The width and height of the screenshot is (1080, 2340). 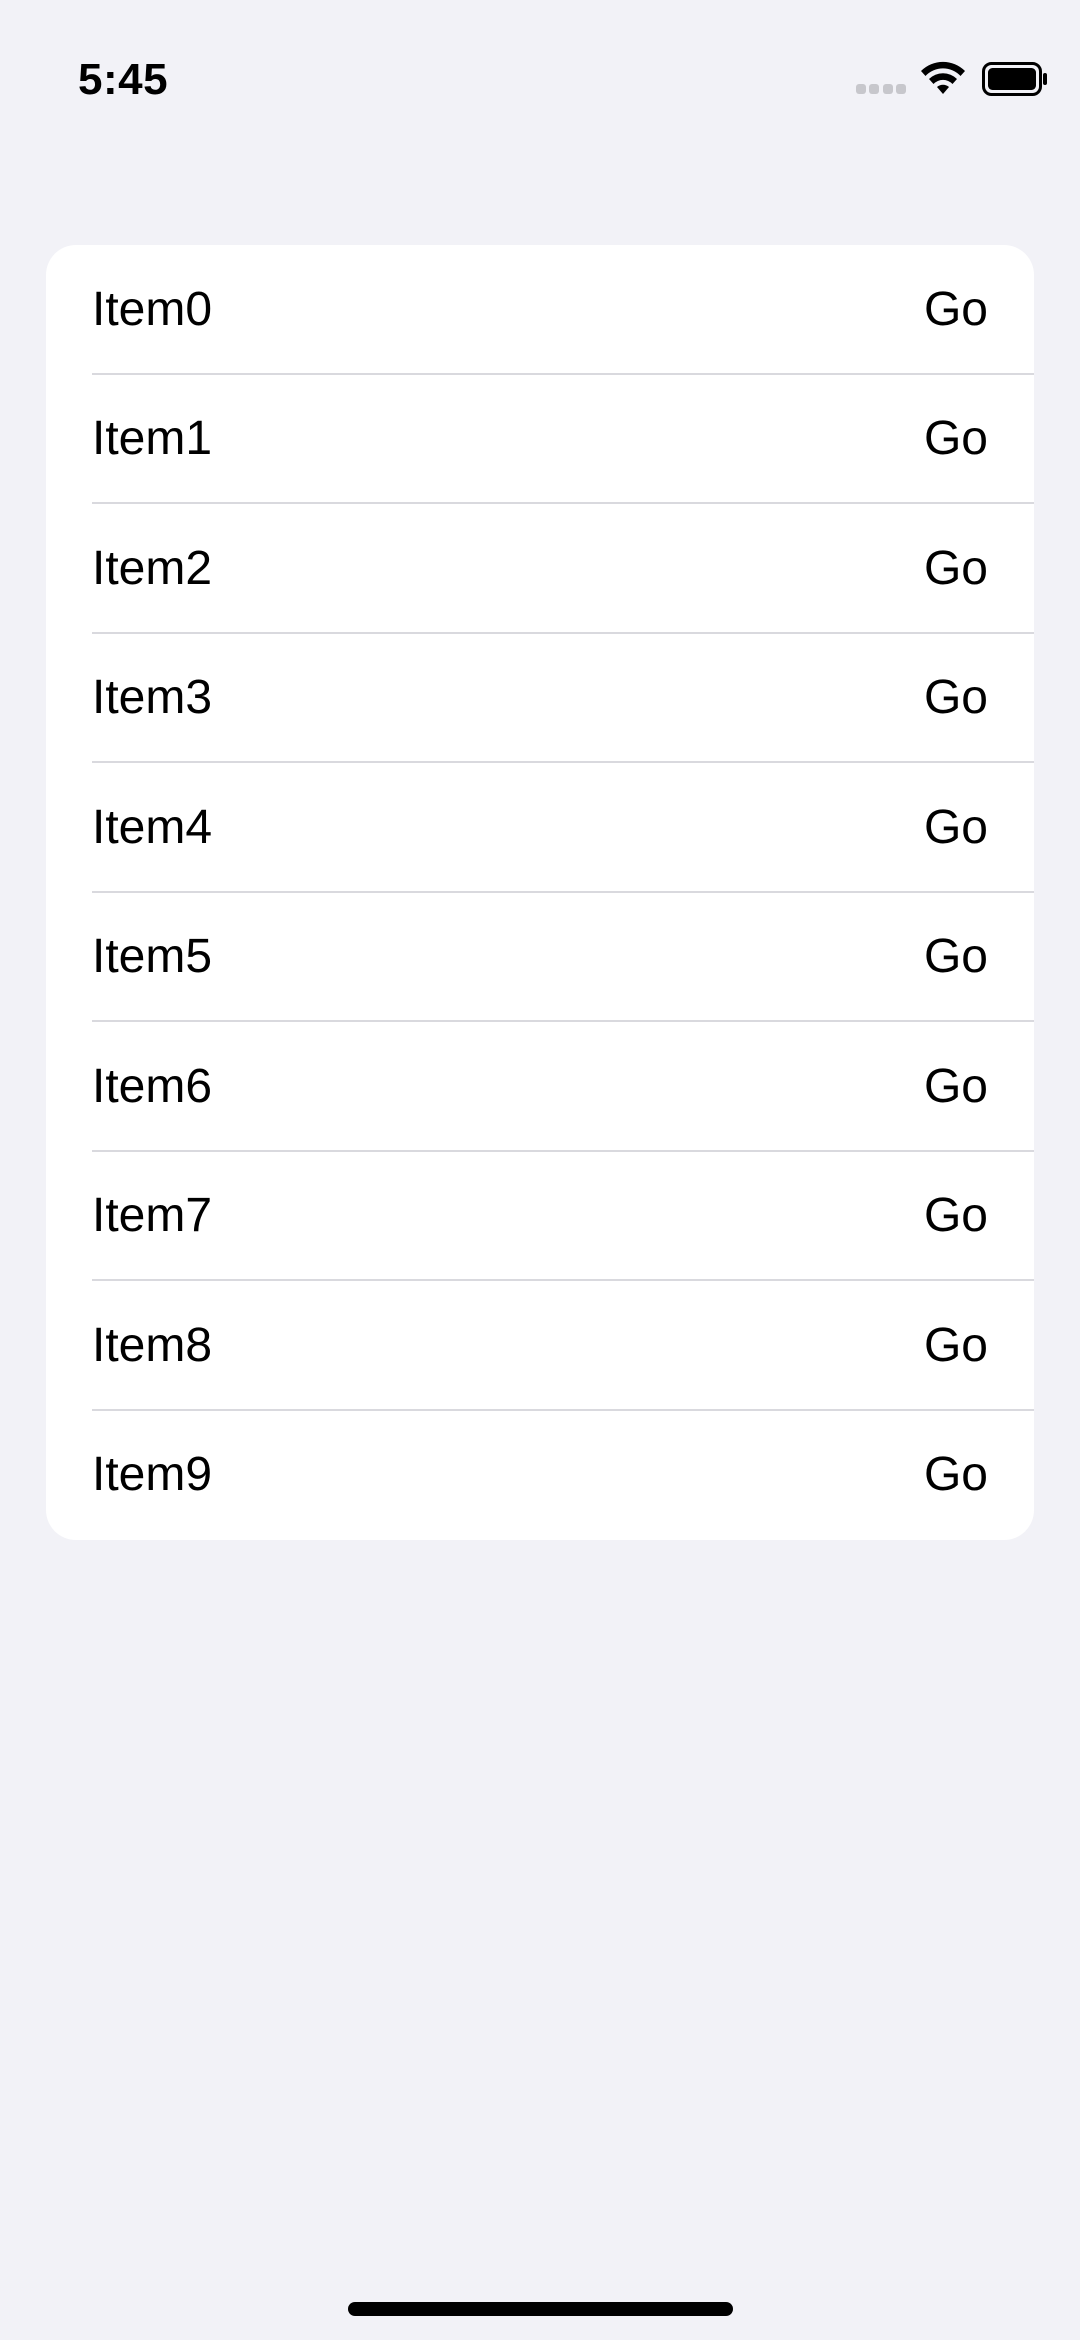 What do you see at coordinates (152, 568) in the screenshot?
I see `list-item-label: Item2` at bounding box center [152, 568].